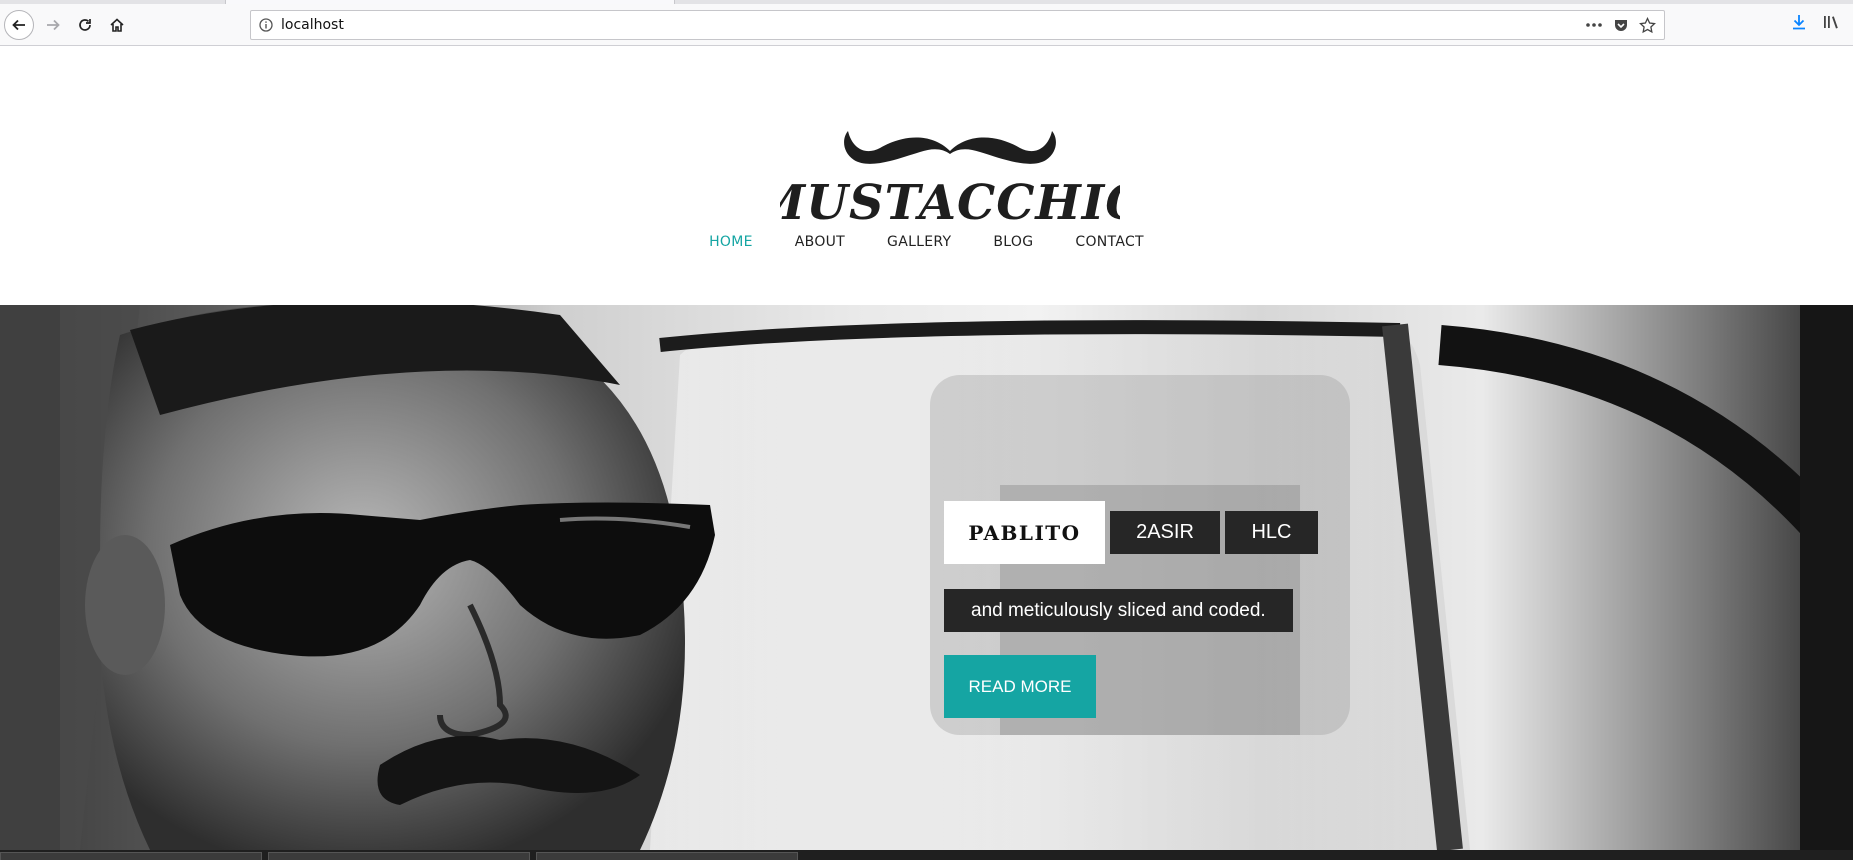 The width and height of the screenshot is (1853, 860). What do you see at coordinates (933, 25) in the screenshot?
I see `url-text: localhost` at bounding box center [933, 25].